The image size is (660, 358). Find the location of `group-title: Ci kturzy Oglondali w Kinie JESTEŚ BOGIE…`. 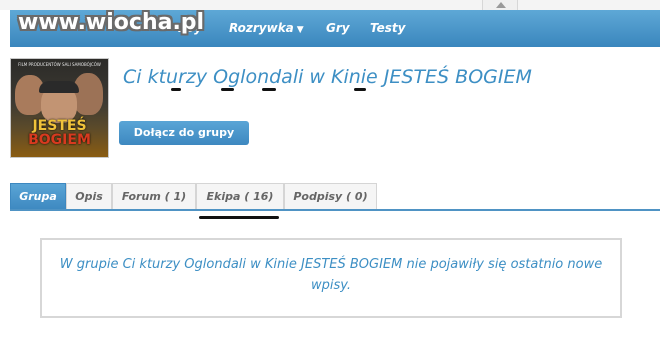

group-title: Ci kturzy Oglondali w Kinie JESTEŚ BOGIE… is located at coordinates (327, 77).